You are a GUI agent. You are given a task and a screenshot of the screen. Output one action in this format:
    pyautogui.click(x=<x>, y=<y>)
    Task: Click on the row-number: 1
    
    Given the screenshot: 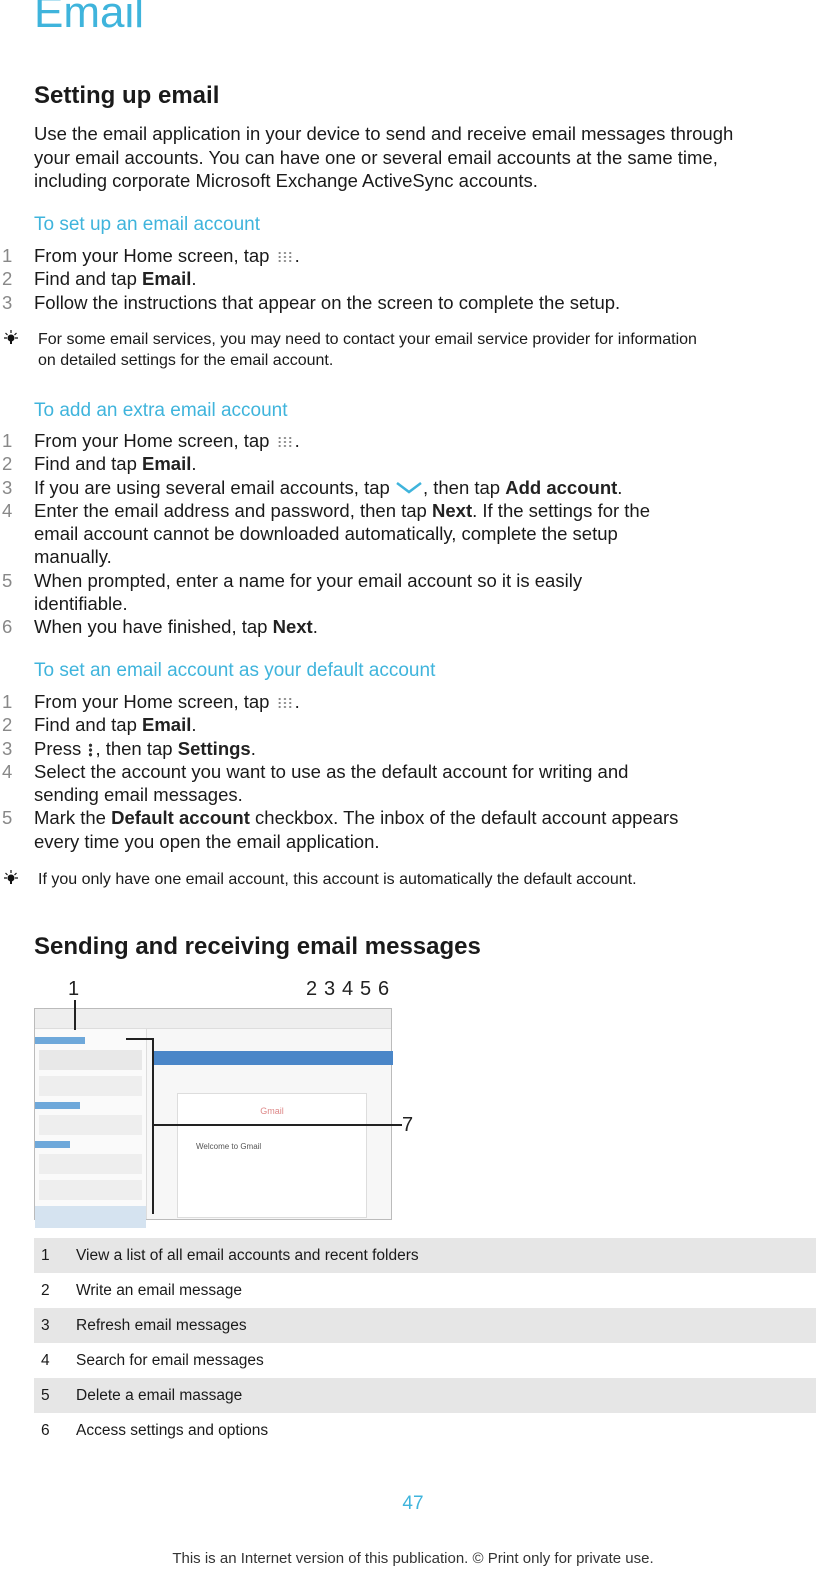 What is the action you would take?
    pyautogui.click(x=45, y=1255)
    